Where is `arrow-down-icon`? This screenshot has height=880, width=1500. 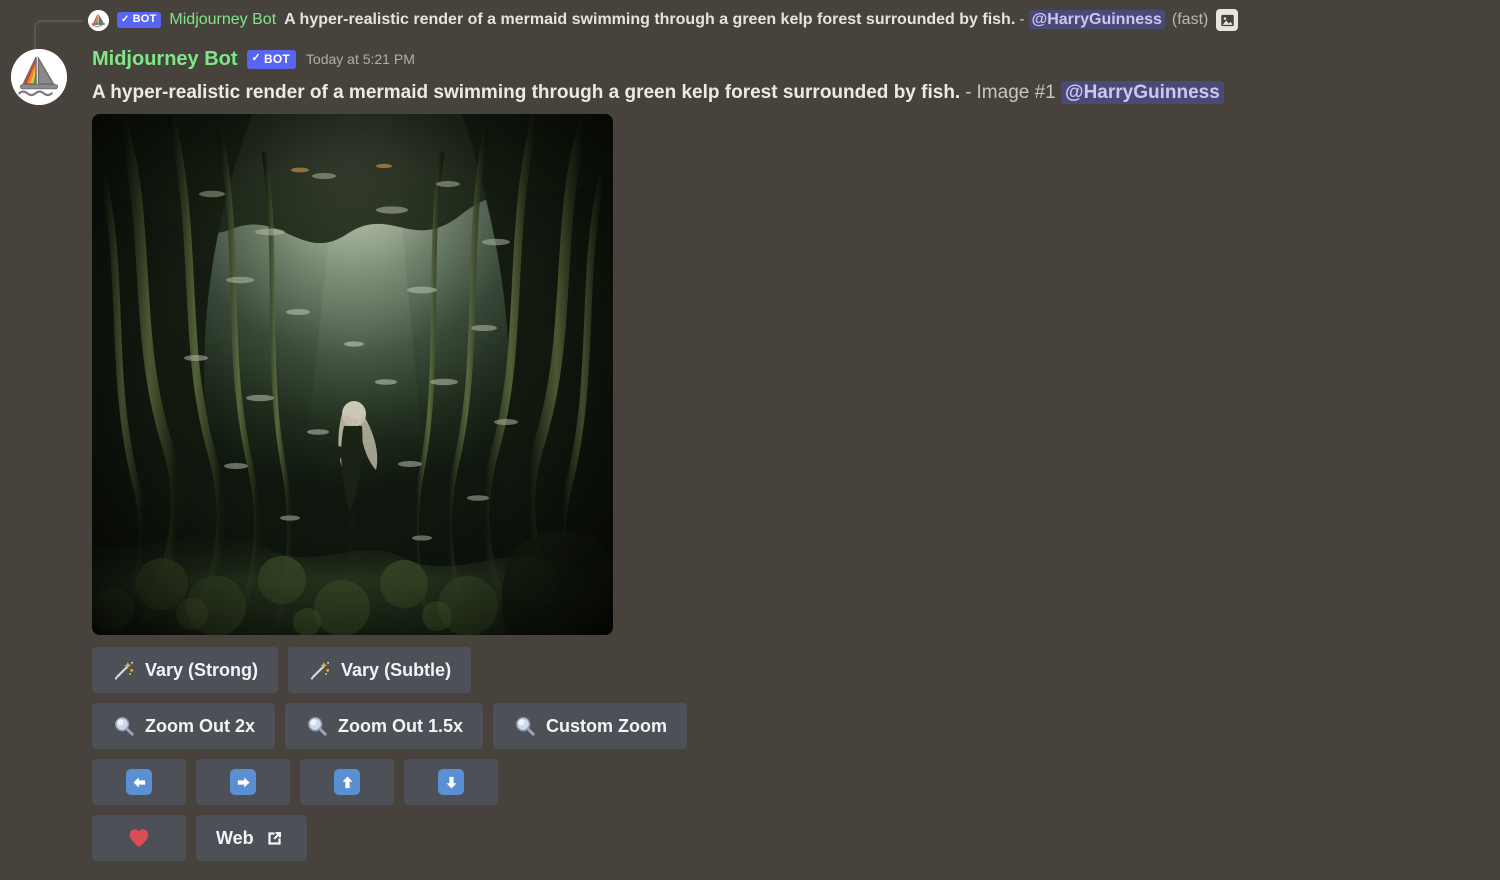
arrow-down-icon is located at coordinates (451, 782).